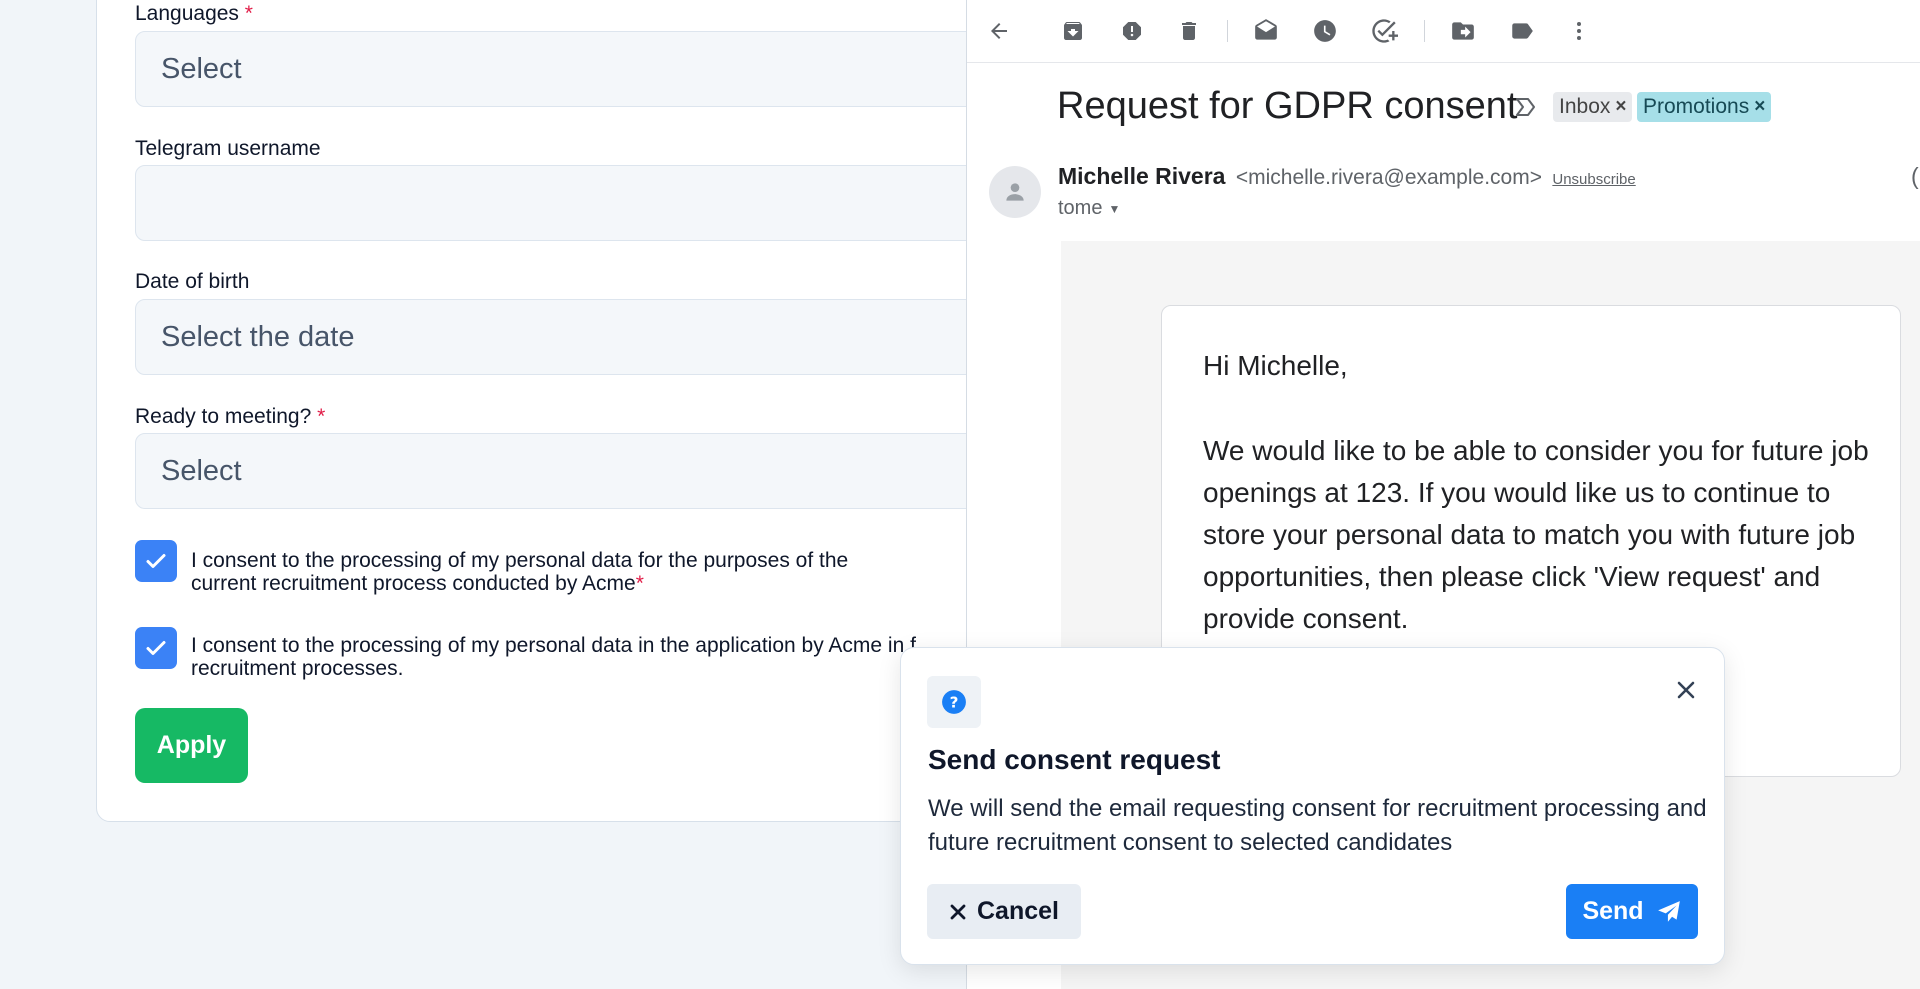 The width and height of the screenshot is (1920, 989). What do you see at coordinates (1073, 31) in the screenshot?
I see `archive-icon` at bounding box center [1073, 31].